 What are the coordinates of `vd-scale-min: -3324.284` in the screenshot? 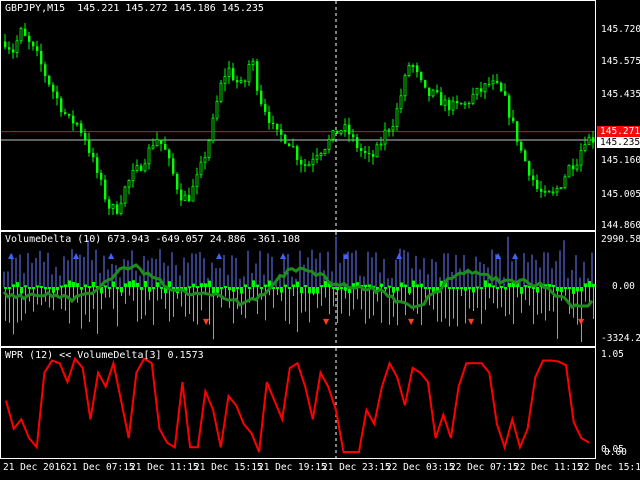 It's located at (620, 338).